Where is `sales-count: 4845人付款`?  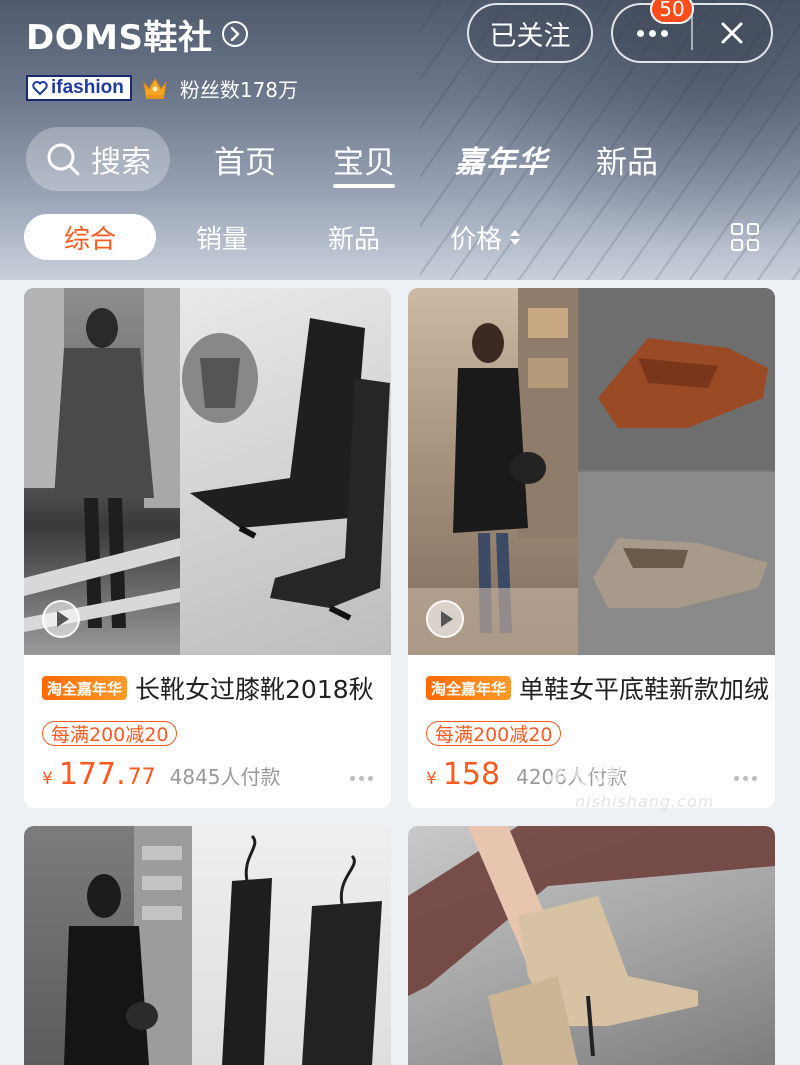 sales-count: 4845人付款 is located at coordinates (225, 777).